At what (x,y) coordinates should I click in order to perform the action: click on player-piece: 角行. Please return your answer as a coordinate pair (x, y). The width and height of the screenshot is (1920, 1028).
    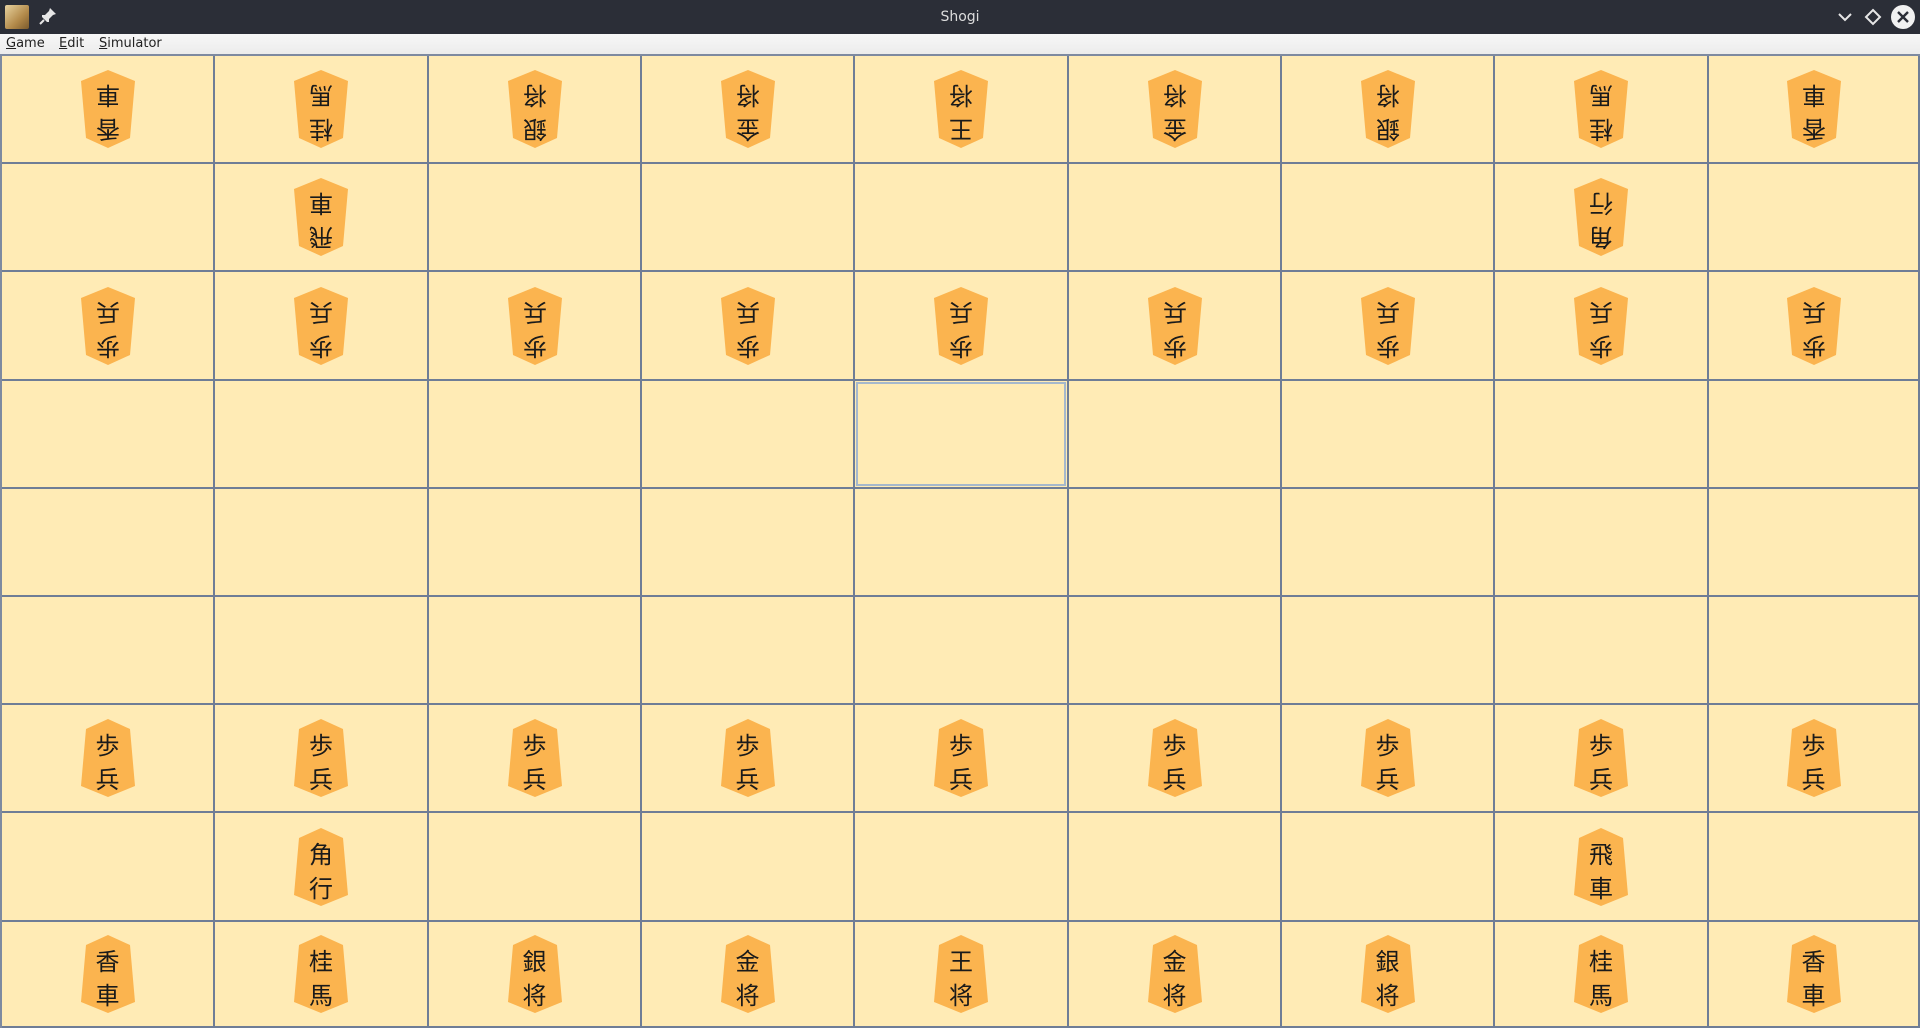
    Looking at the image, I should click on (321, 867).